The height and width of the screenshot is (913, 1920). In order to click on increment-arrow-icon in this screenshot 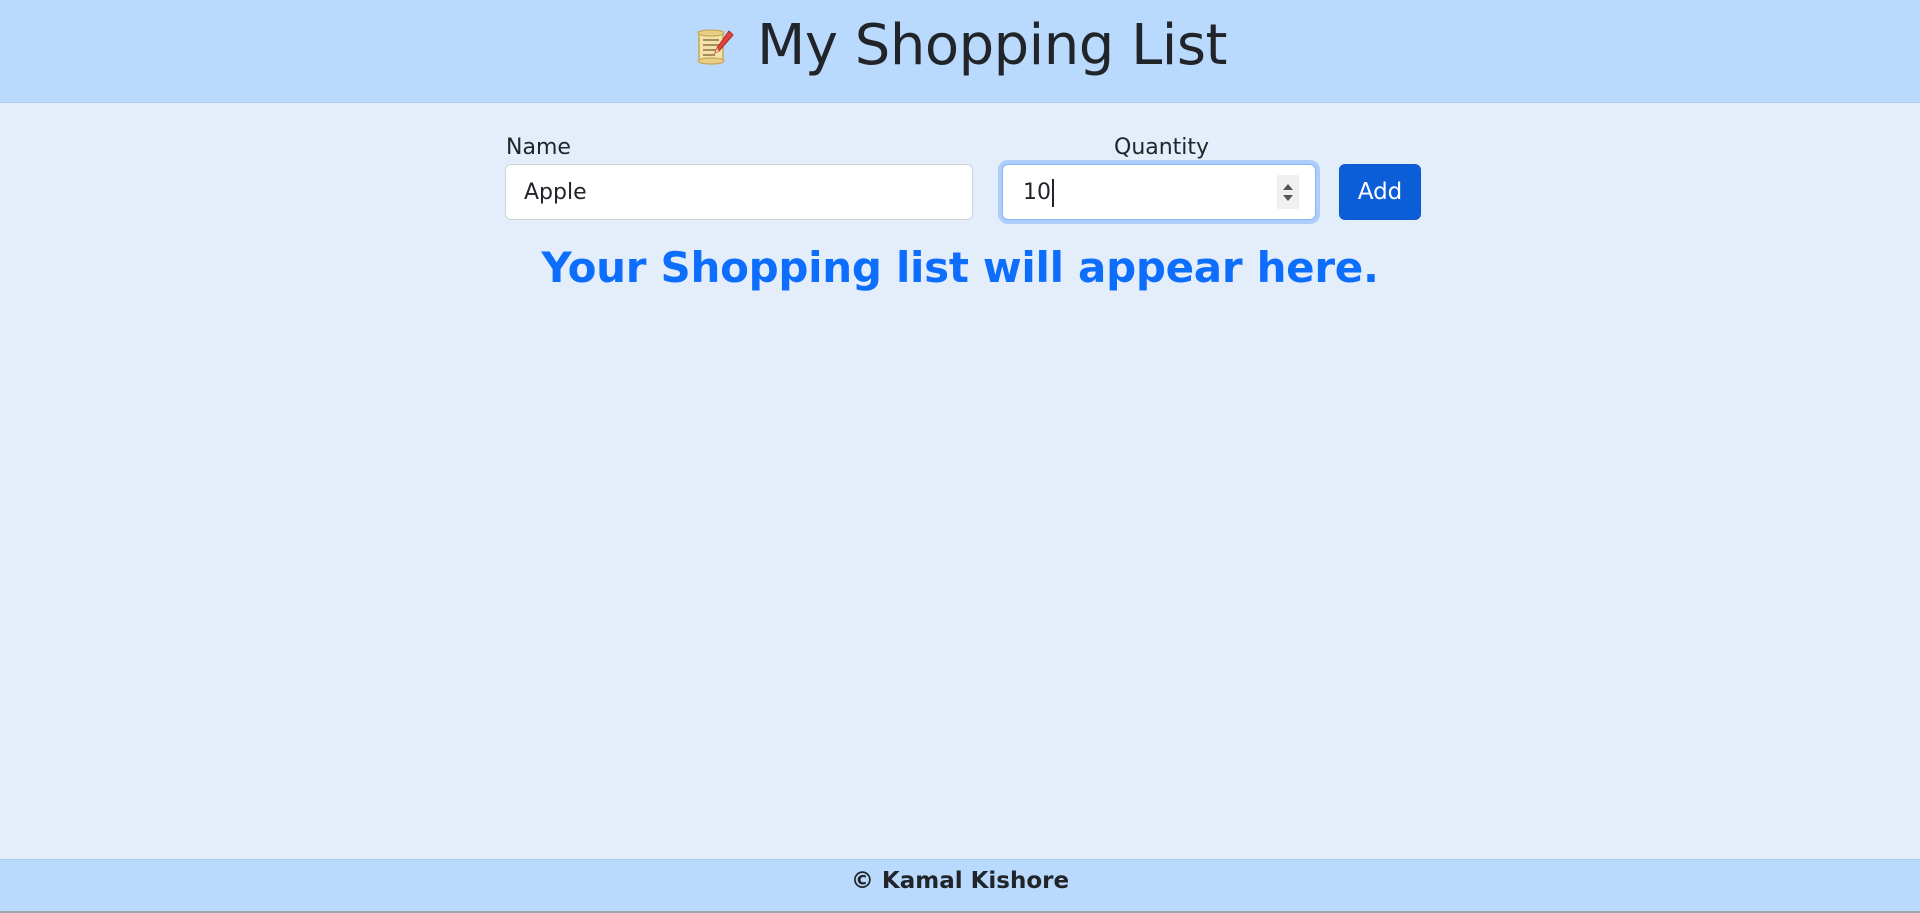, I will do `click(1288, 187)`.